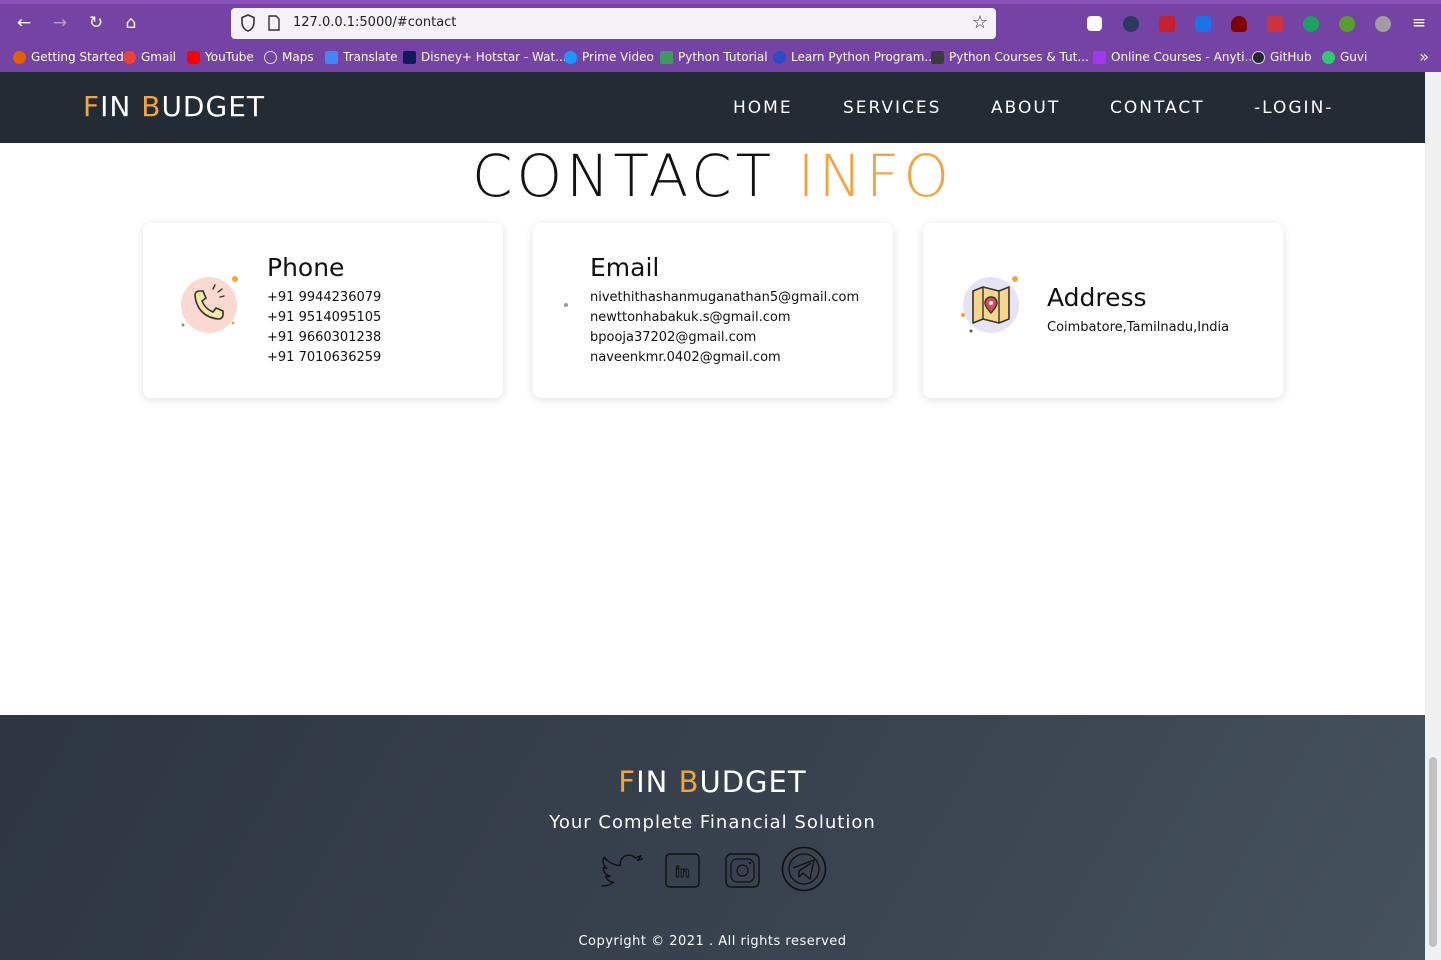  I want to click on page-scrollbar, so click(1433, 516).